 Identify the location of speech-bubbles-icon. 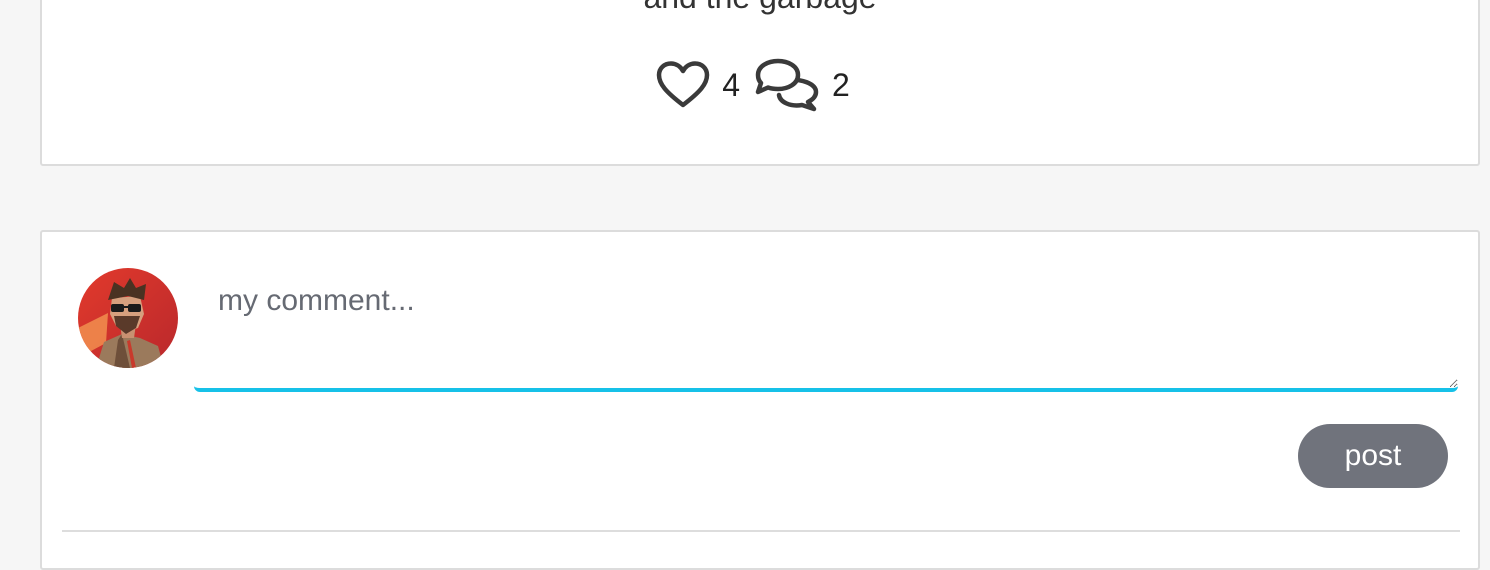
(787, 85).